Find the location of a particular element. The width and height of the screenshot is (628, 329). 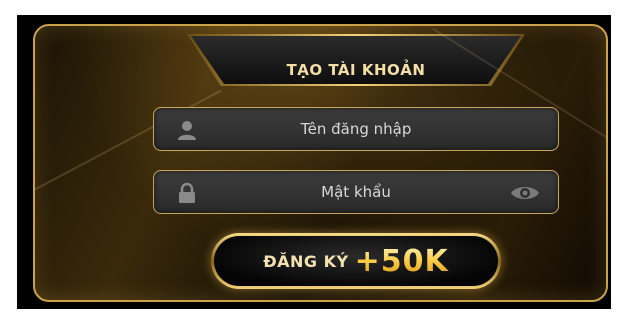

register-label: ĐĂNG KÝ is located at coordinates (306, 261).